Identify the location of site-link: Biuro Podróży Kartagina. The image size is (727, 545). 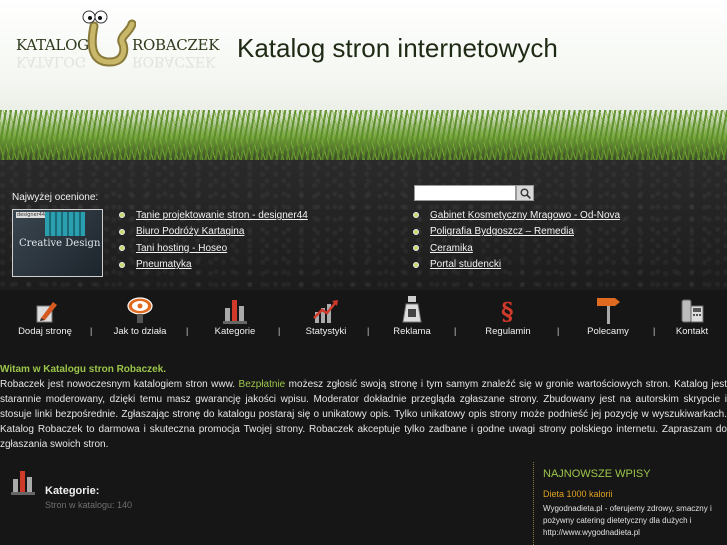
(190, 231).